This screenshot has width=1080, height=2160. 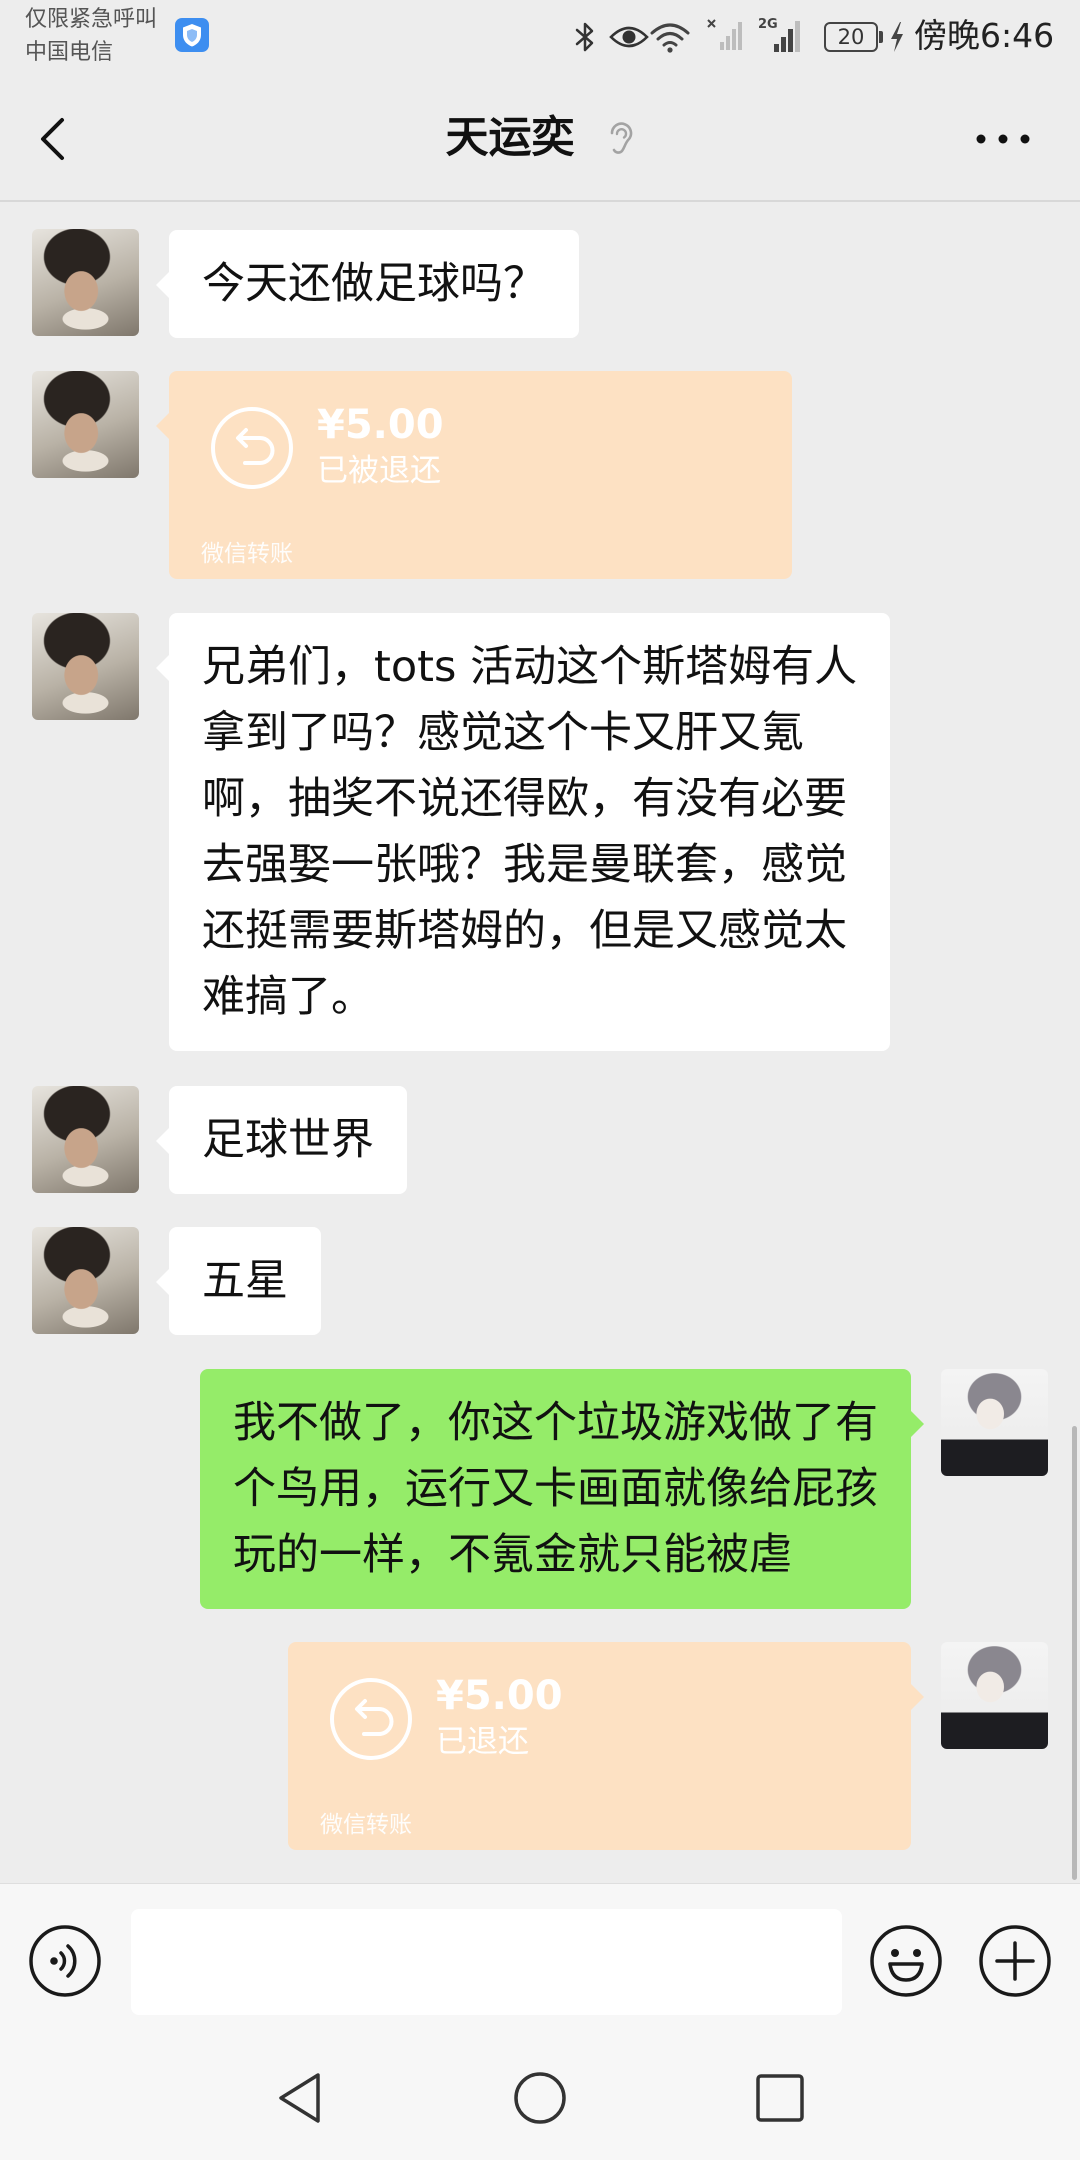 I want to click on chat-scrollbar, so click(x=1074, y=1653).